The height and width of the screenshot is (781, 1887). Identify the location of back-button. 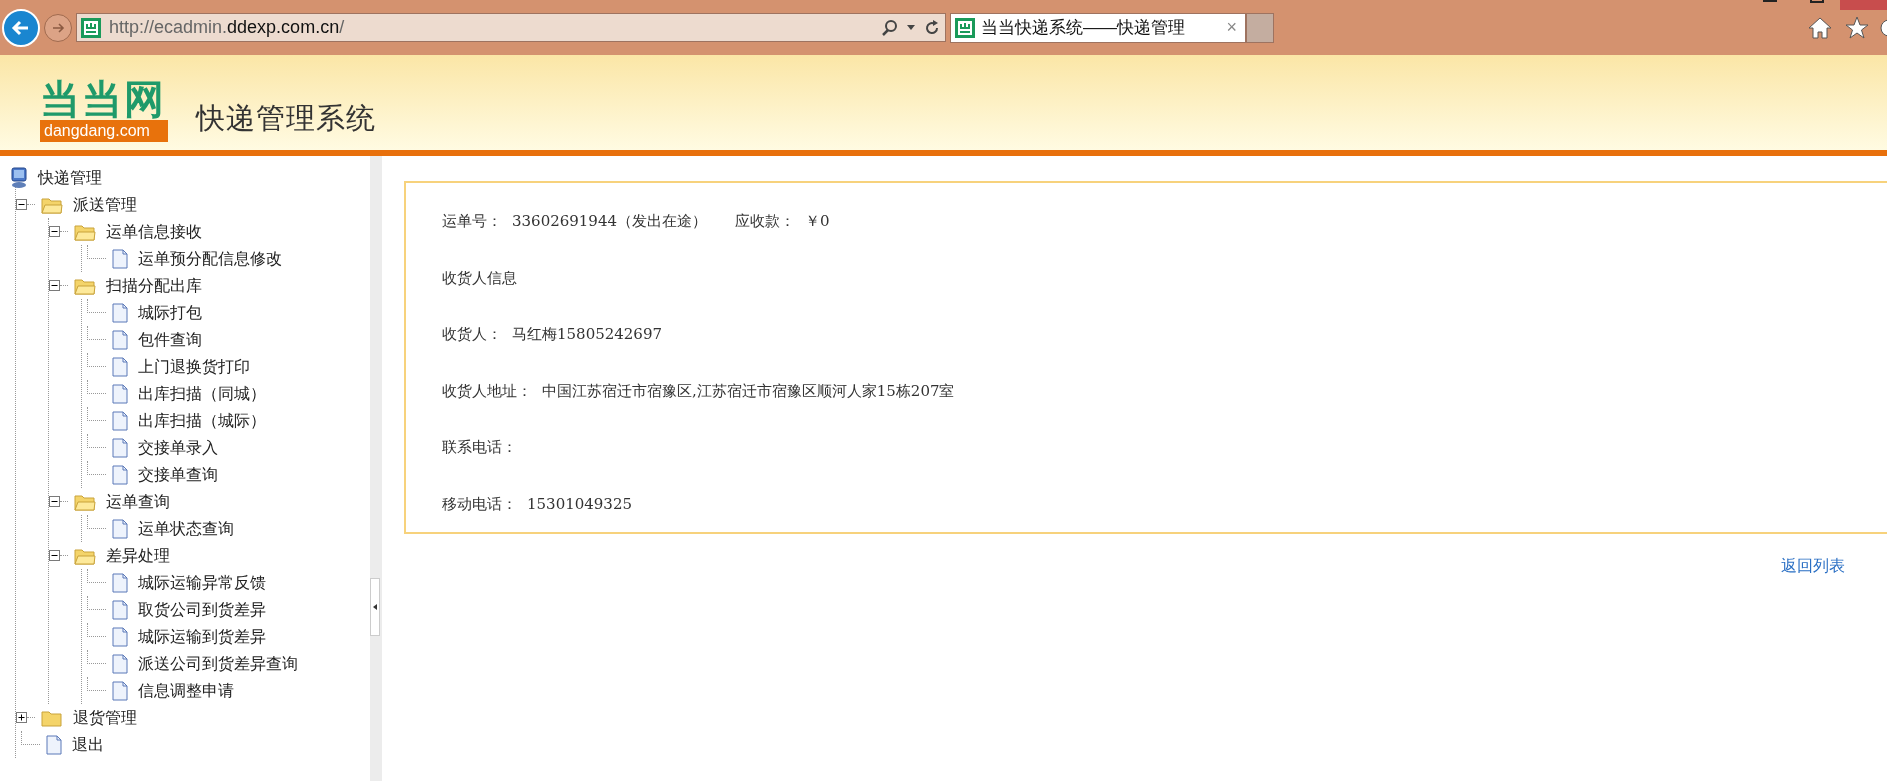
(21, 27).